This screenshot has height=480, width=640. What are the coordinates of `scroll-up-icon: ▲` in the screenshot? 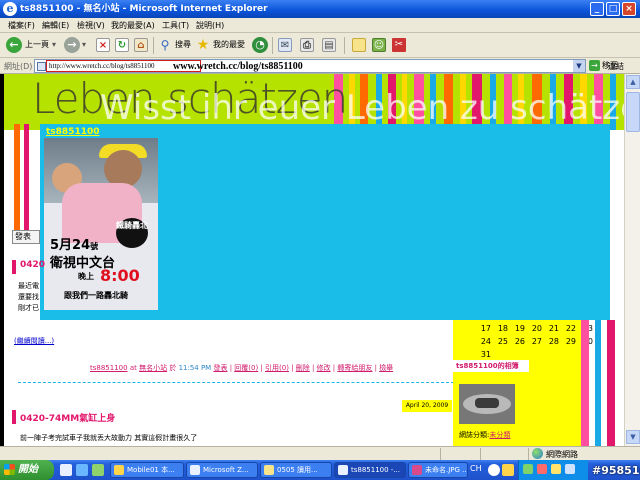 It's located at (633, 82).